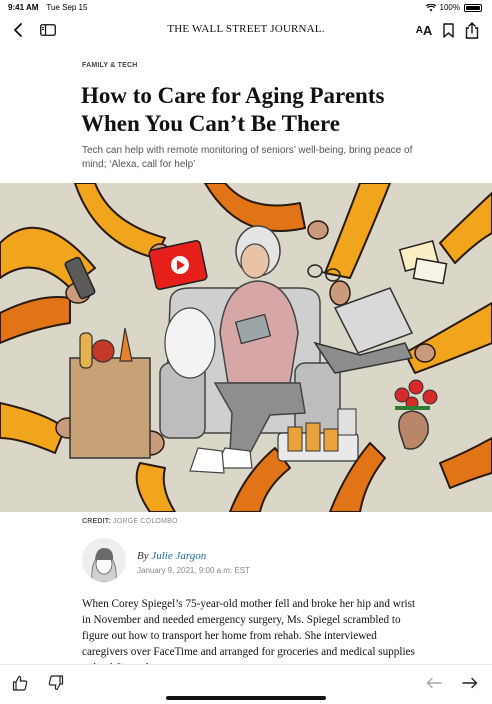 The image size is (492, 704). What do you see at coordinates (470, 683) in the screenshot?
I see `next-arrow-icon` at bounding box center [470, 683].